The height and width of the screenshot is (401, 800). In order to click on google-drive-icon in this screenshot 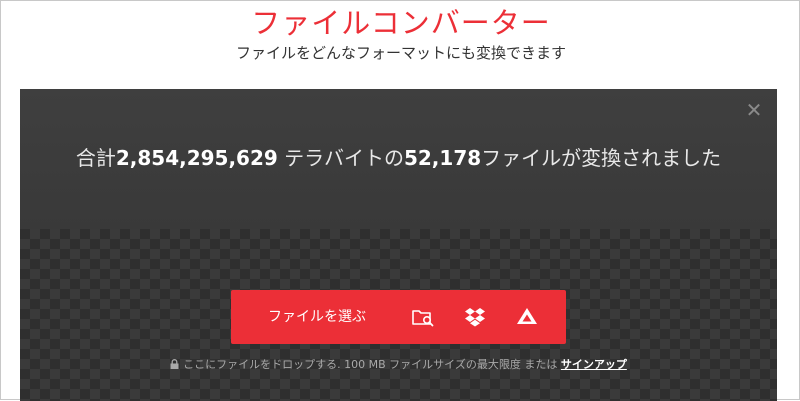, I will do `click(527, 317)`.